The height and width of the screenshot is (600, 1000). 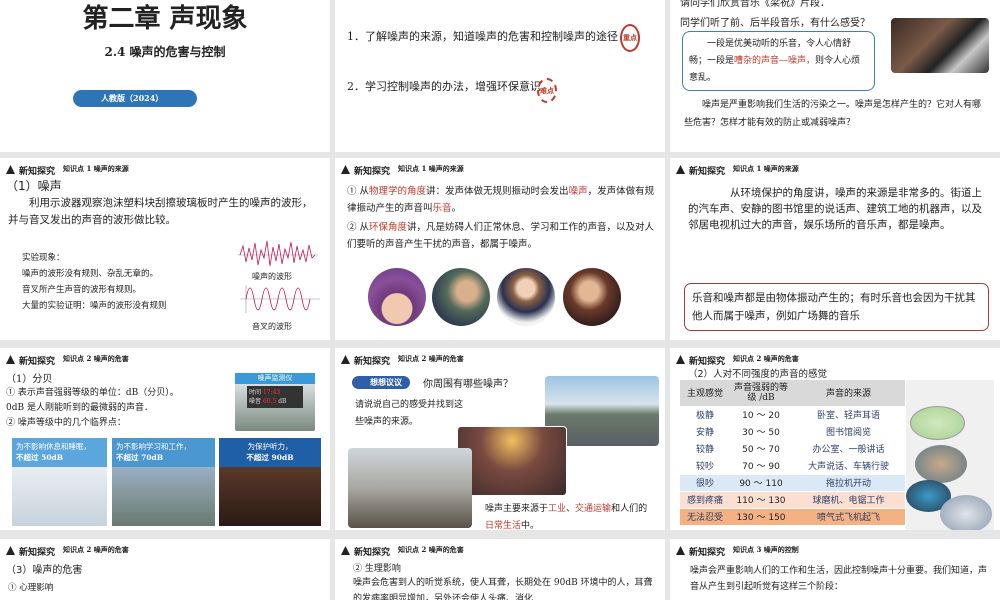 What do you see at coordinates (497, 191) in the screenshot?
I see `t: 讲：发声体做无规则振动时会发出` at bounding box center [497, 191].